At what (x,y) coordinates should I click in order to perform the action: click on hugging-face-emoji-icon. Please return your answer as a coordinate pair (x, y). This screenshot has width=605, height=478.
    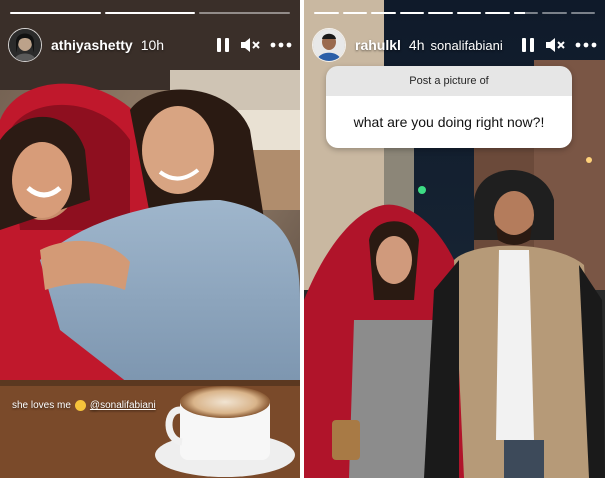
    Looking at the image, I should click on (80, 405).